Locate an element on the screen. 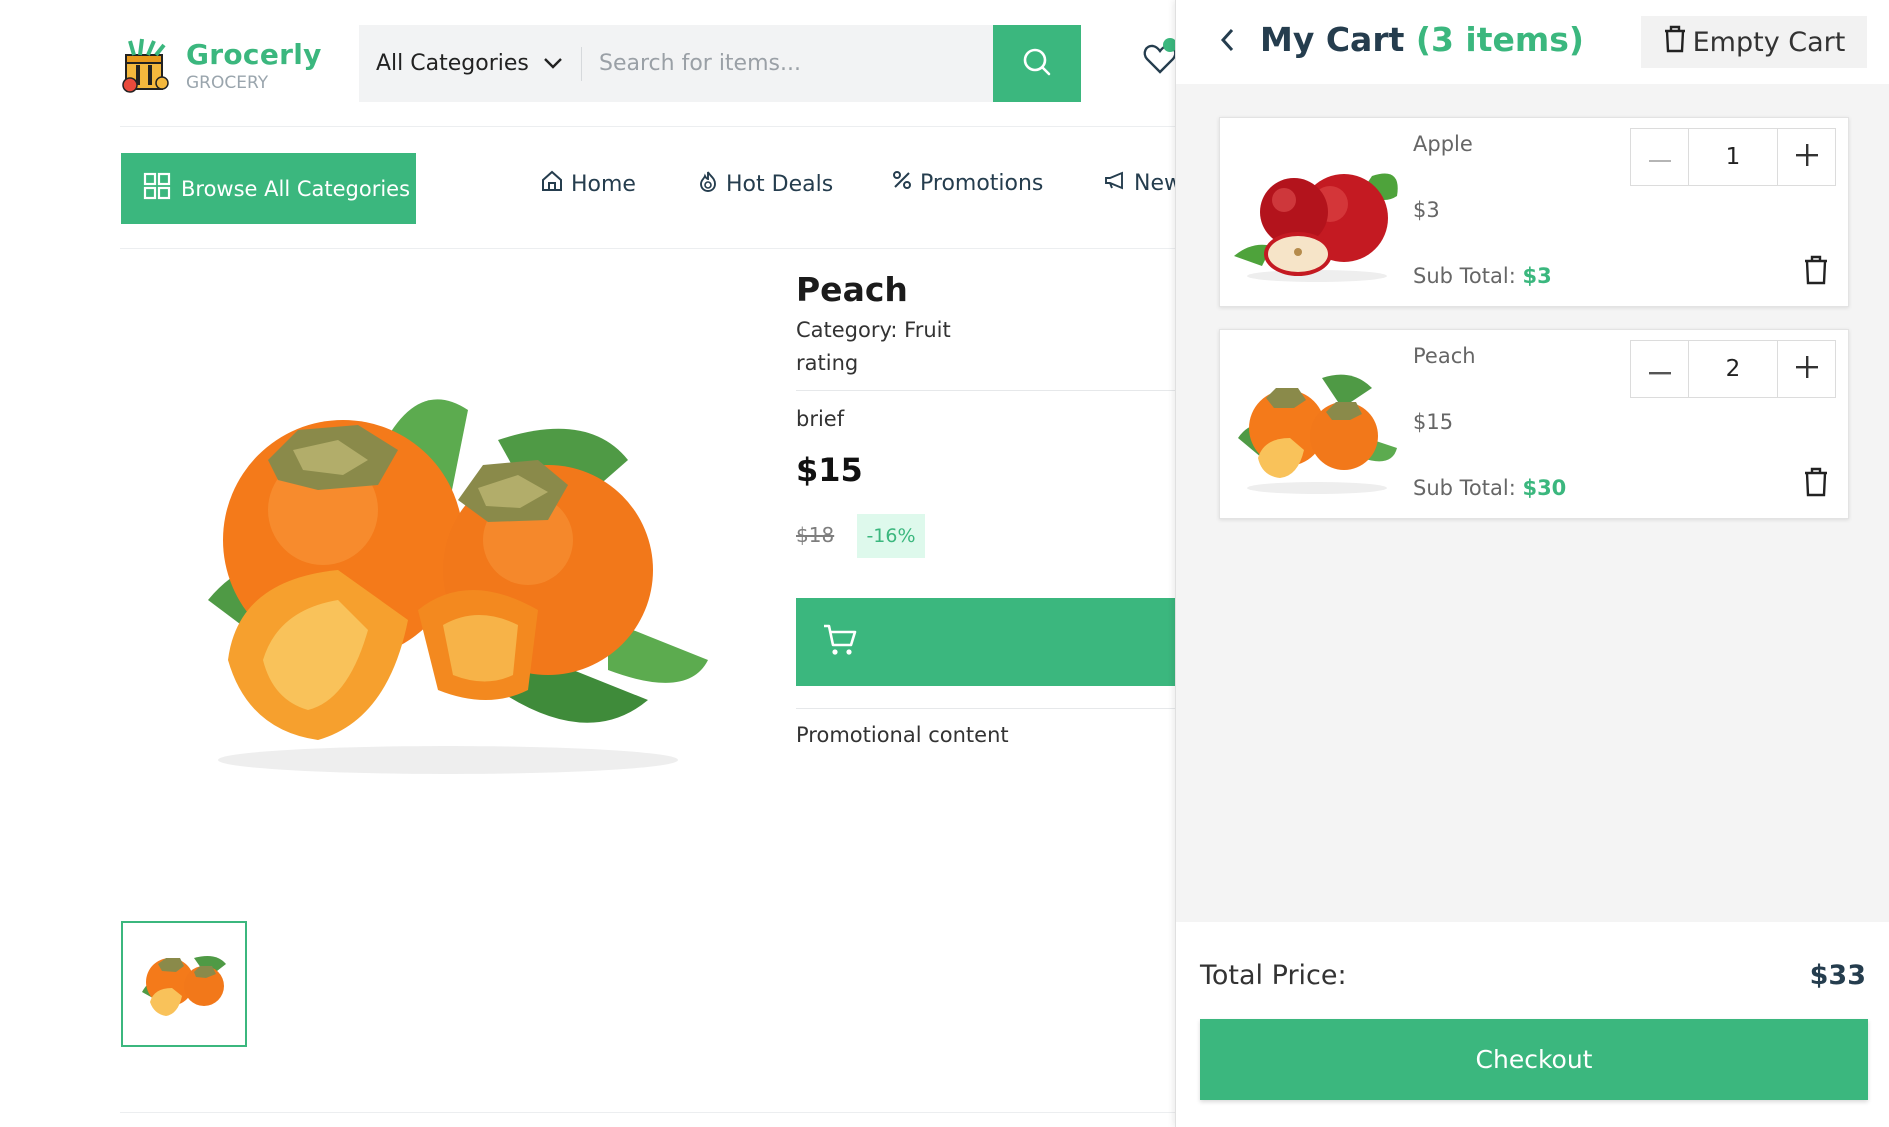  cart-title-text: My Cart is located at coordinates (1332, 39).